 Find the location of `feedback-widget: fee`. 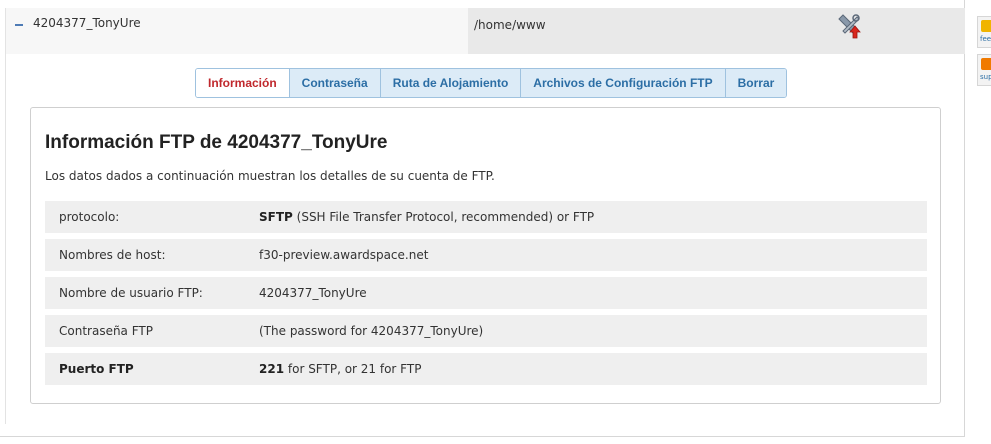

feedback-widget: fee is located at coordinates (984, 32).